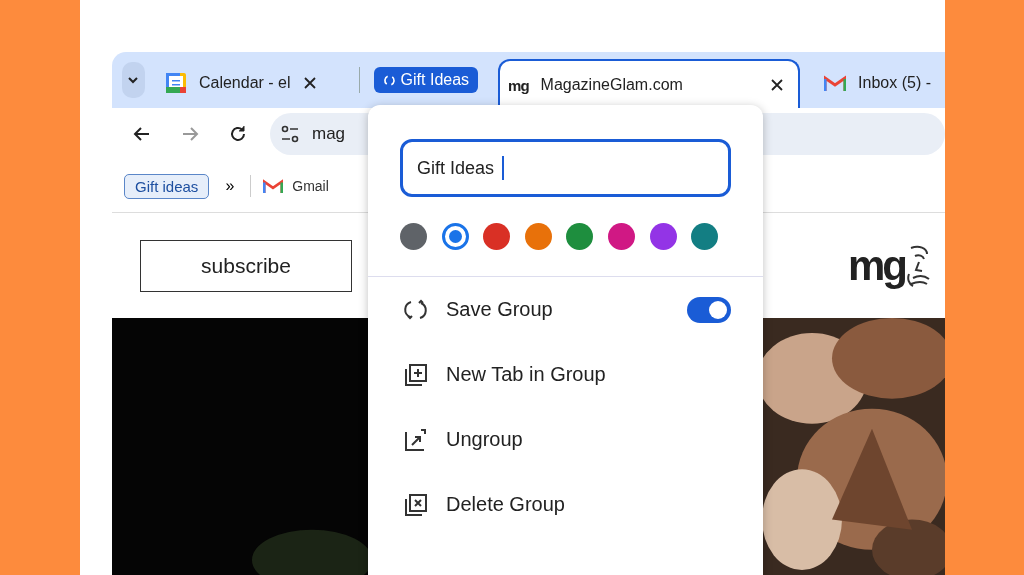 The height and width of the screenshot is (575, 1024). What do you see at coordinates (175, 83) in the screenshot?
I see `calendar-icon` at bounding box center [175, 83].